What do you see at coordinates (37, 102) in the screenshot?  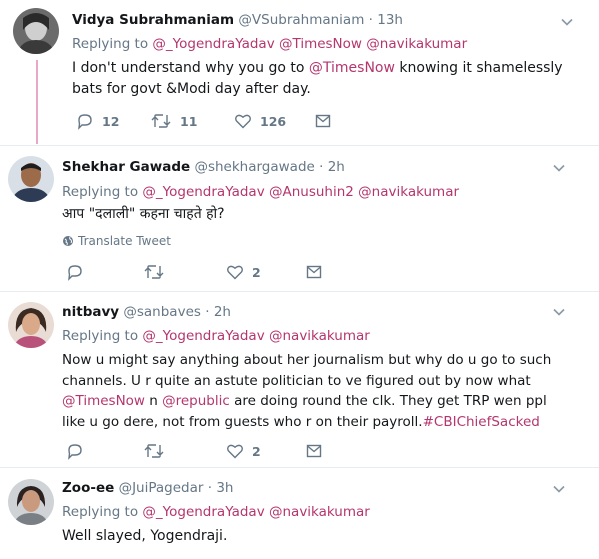 I see `thread-line` at bounding box center [37, 102].